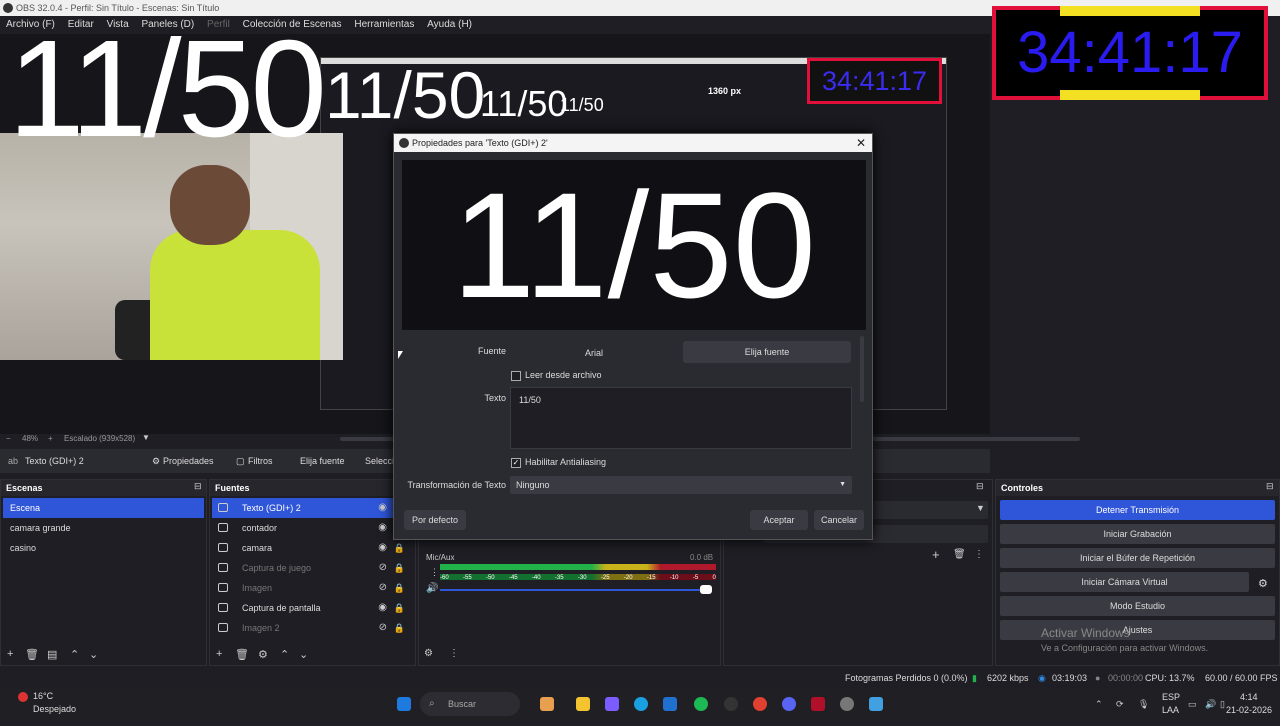 The width and height of the screenshot is (1280, 726). Describe the element at coordinates (260, 461) in the screenshot. I see `filters-button: Filtros` at that location.